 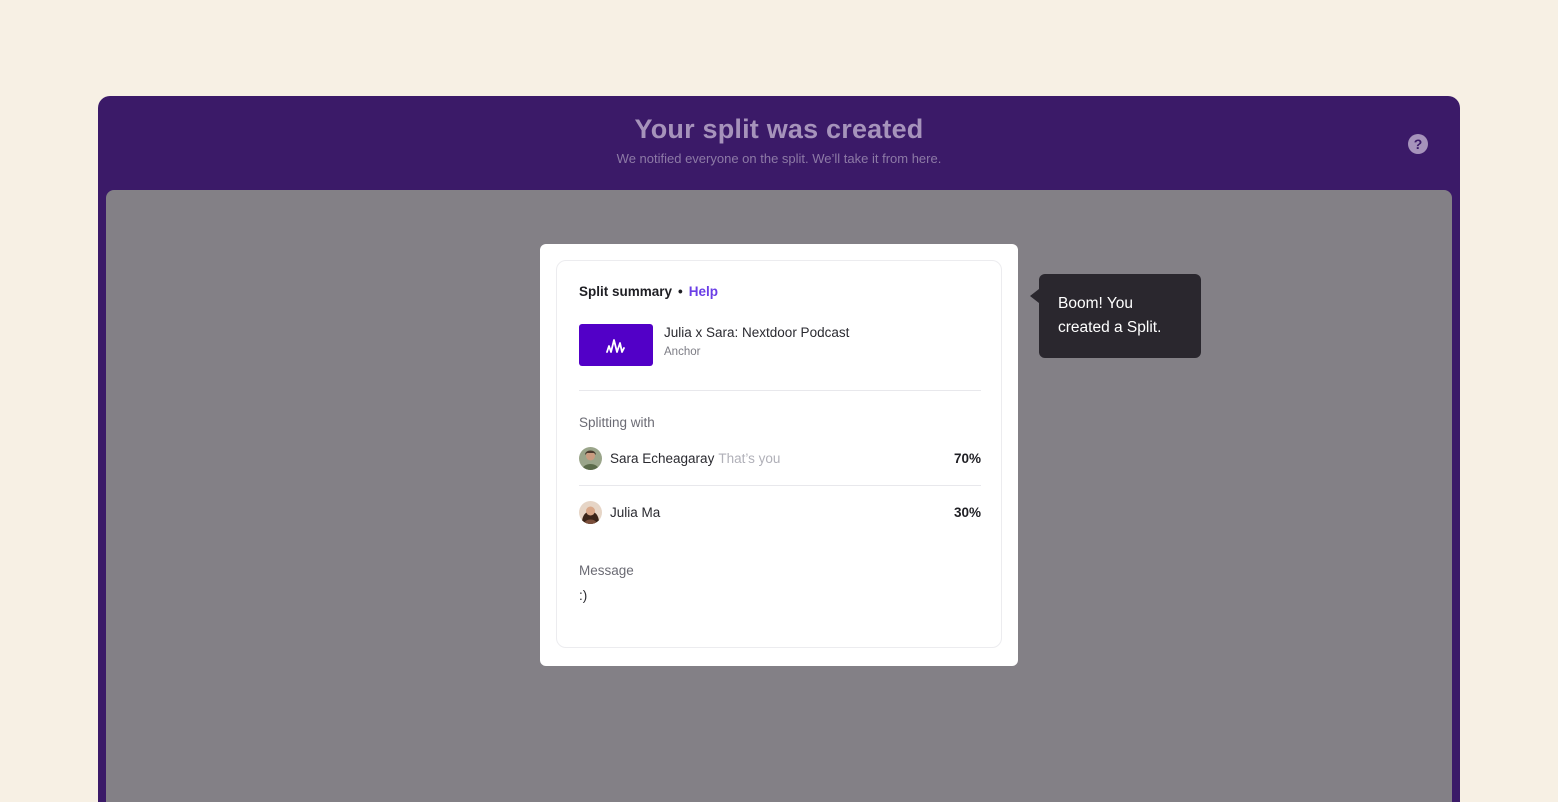 What do you see at coordinates (749, 458) in the screenshot?
I see `member-note: That’s you` at bounding box center [749, 458].